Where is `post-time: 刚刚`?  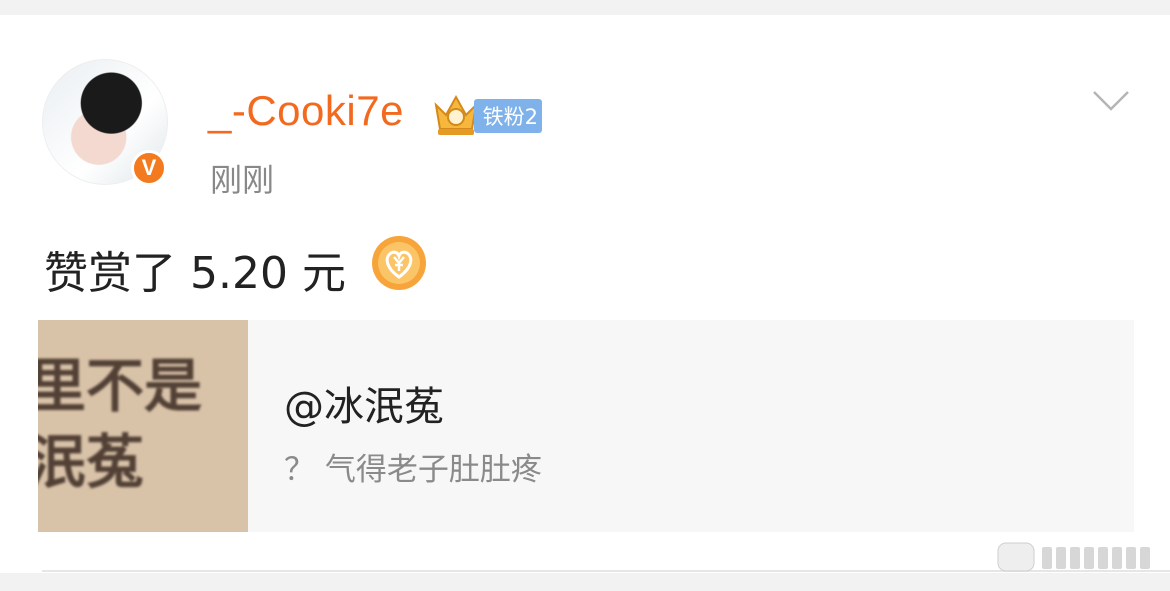
post-time: 刚刚 is located at coordinates (242, 180).